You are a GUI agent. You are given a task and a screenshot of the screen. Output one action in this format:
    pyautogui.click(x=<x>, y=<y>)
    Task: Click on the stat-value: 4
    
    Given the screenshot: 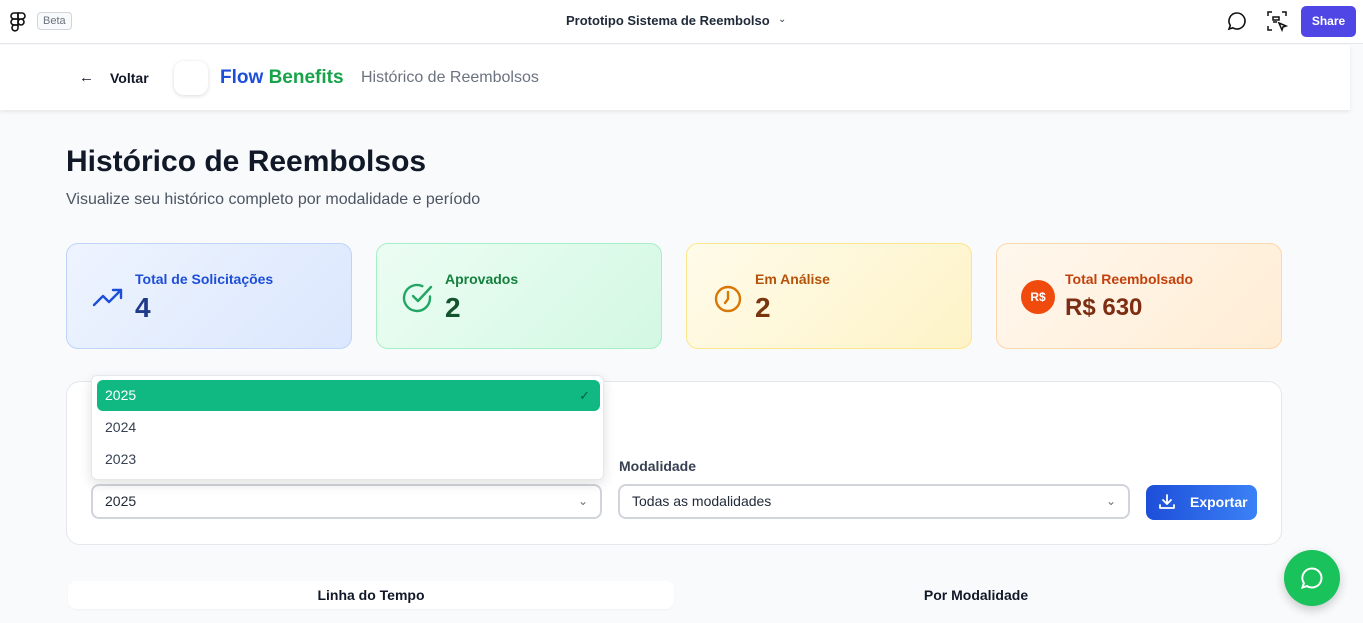 What is the action you would take?
    pyautogui.click(x=143, y=307)
    